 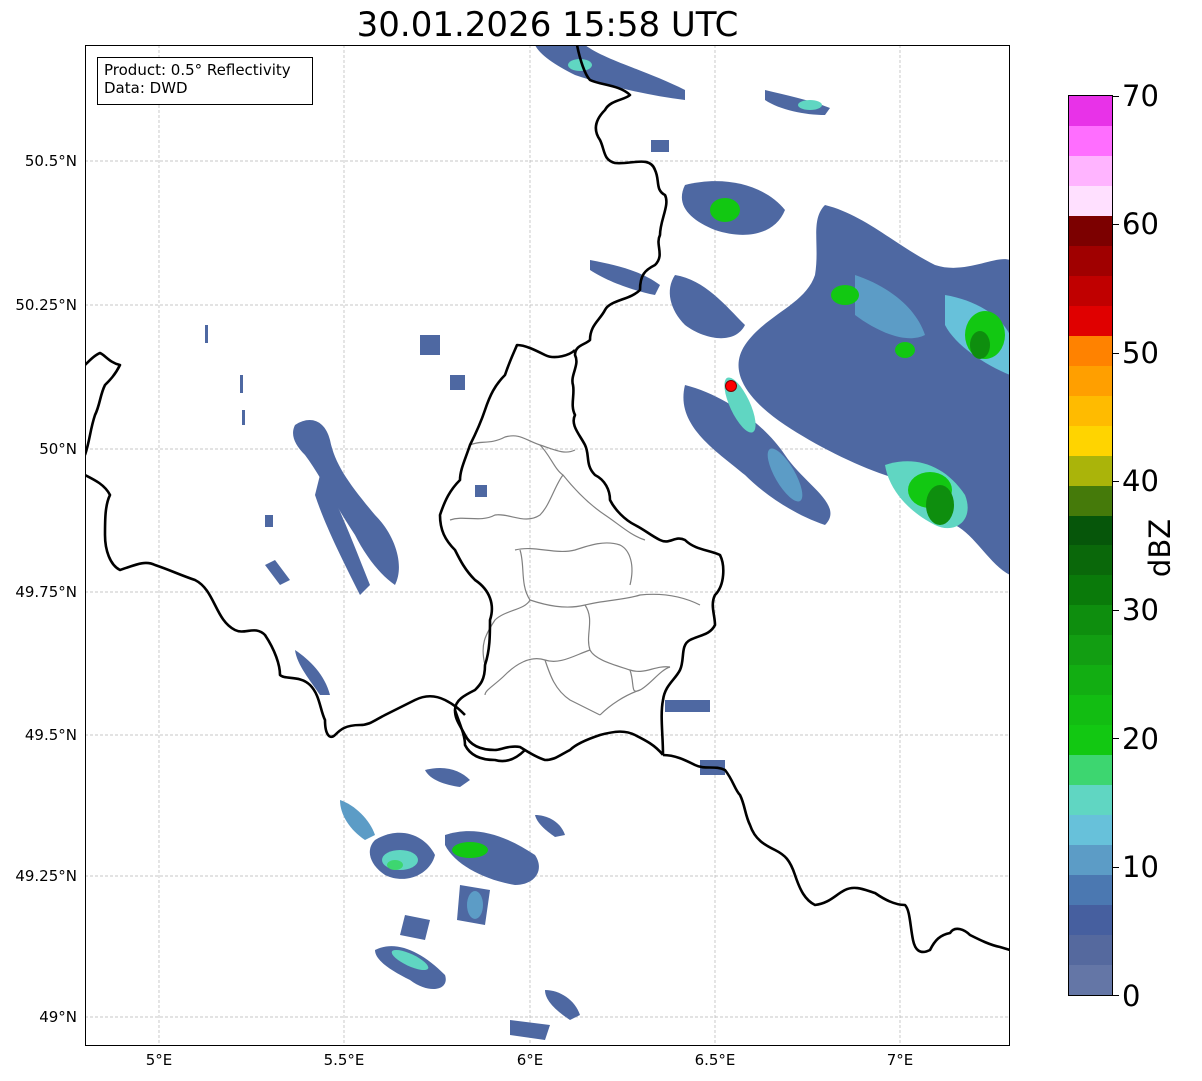 What do you see at coordinates (159, 1060) in the screenshot?
I see `lon-label: 5°E` at bounding box center [159, 1060].